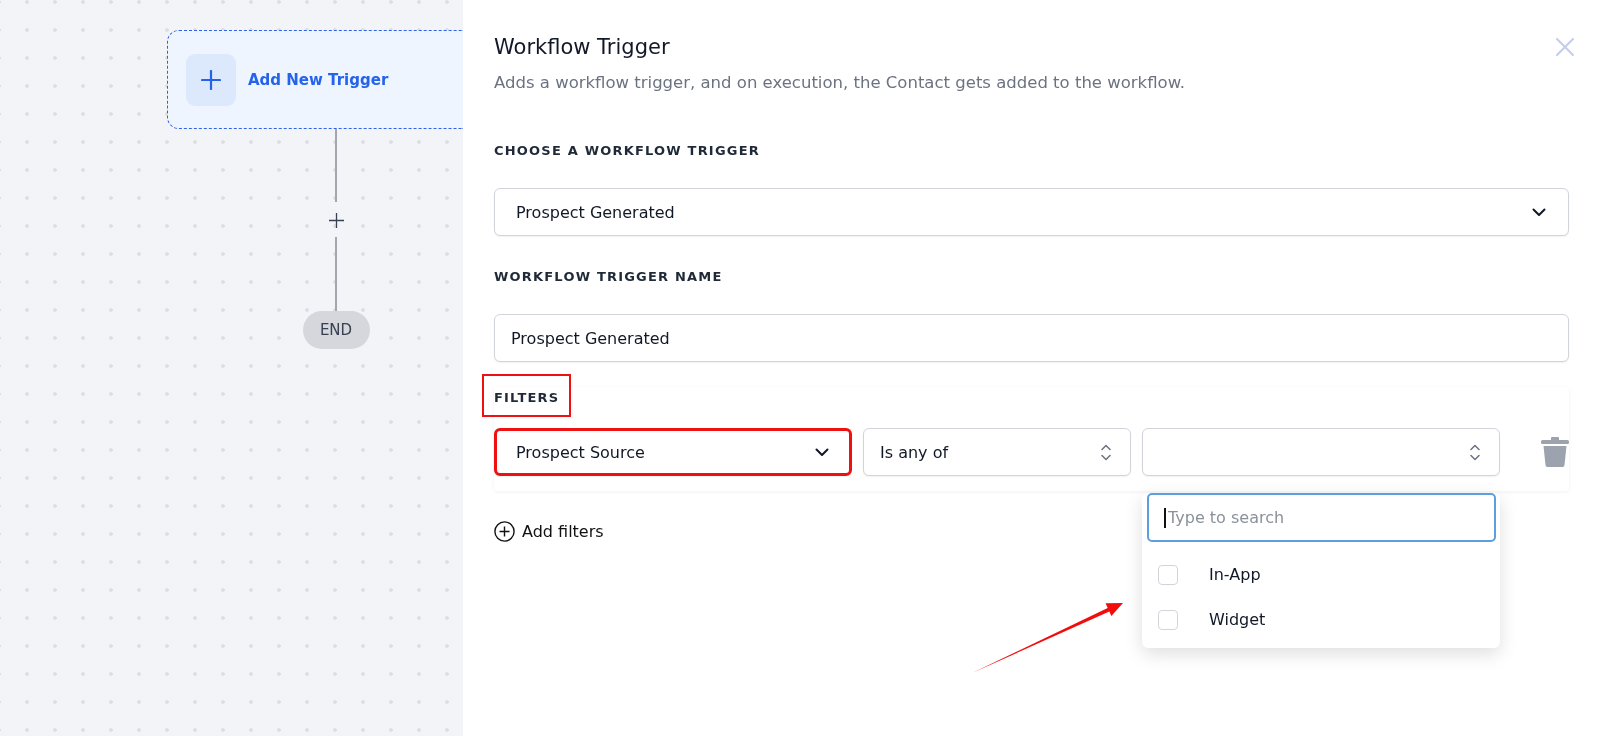 Image resolution: width=1600 pixels, height=736 pixels. I want to click on add-trigger-node: Add New Trigger, so click(315, 79).